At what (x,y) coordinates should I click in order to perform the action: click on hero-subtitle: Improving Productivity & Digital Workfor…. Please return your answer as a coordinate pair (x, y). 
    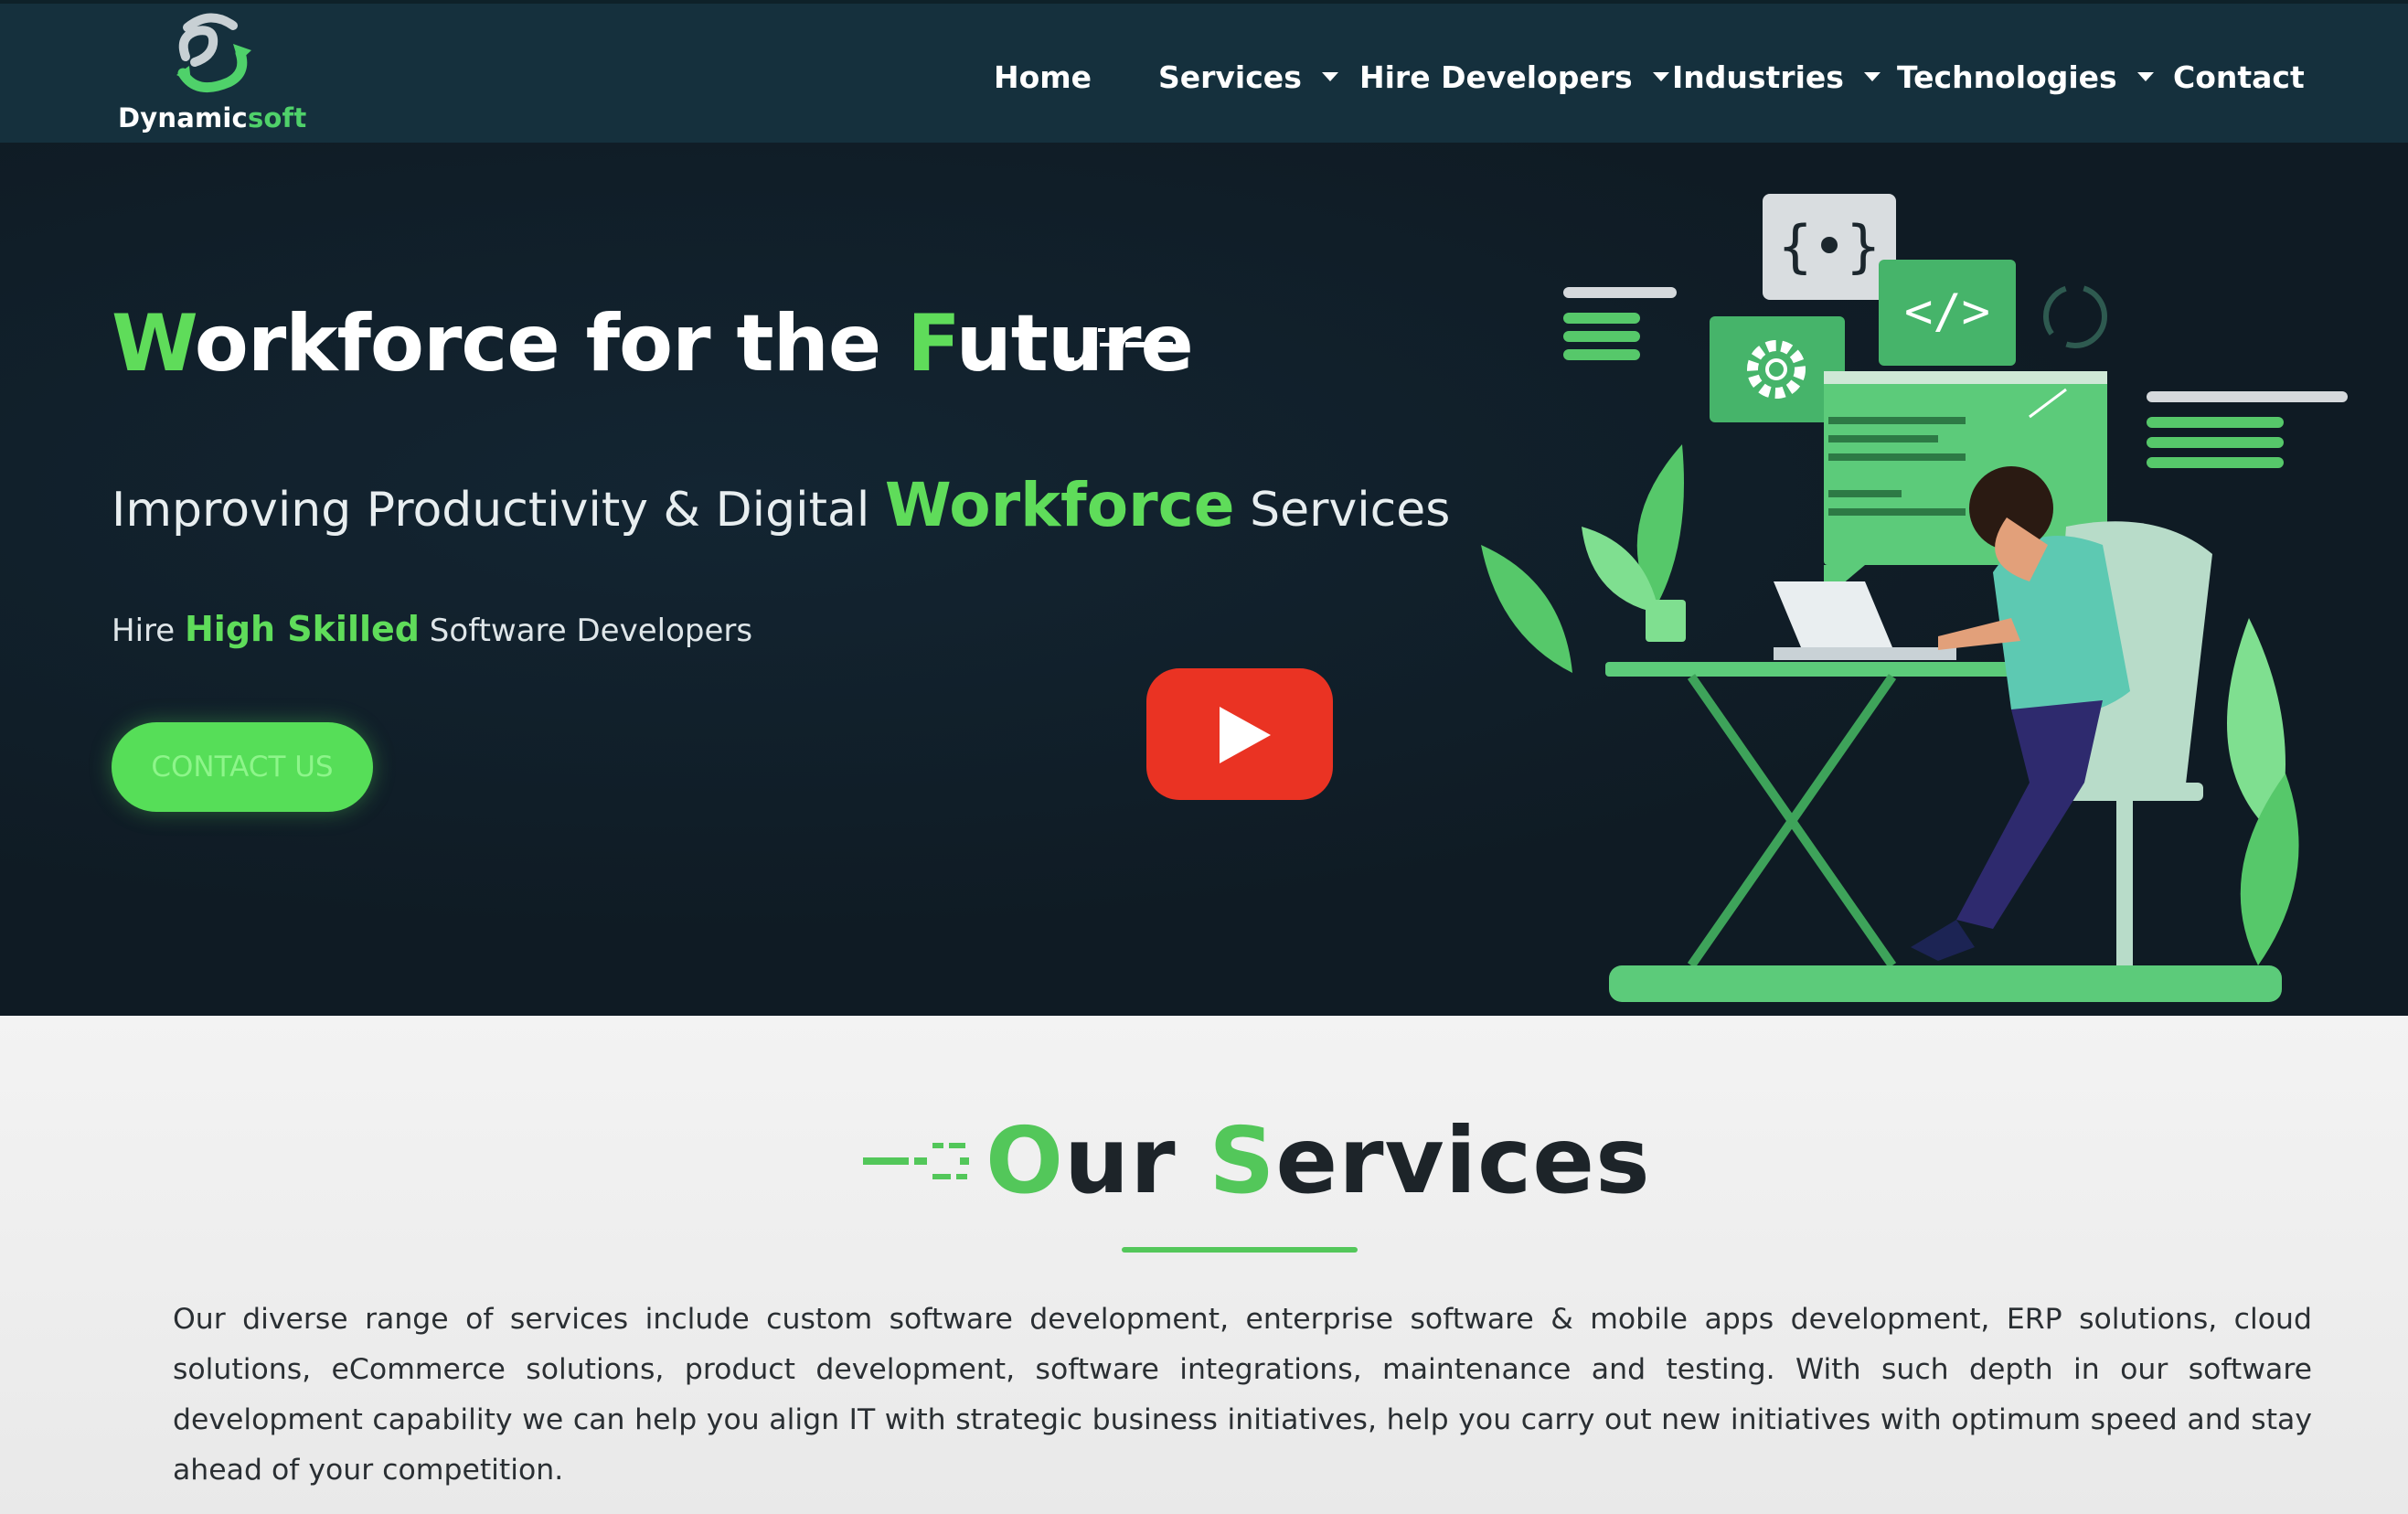
    Looking at the image, I should click on (781, 505).